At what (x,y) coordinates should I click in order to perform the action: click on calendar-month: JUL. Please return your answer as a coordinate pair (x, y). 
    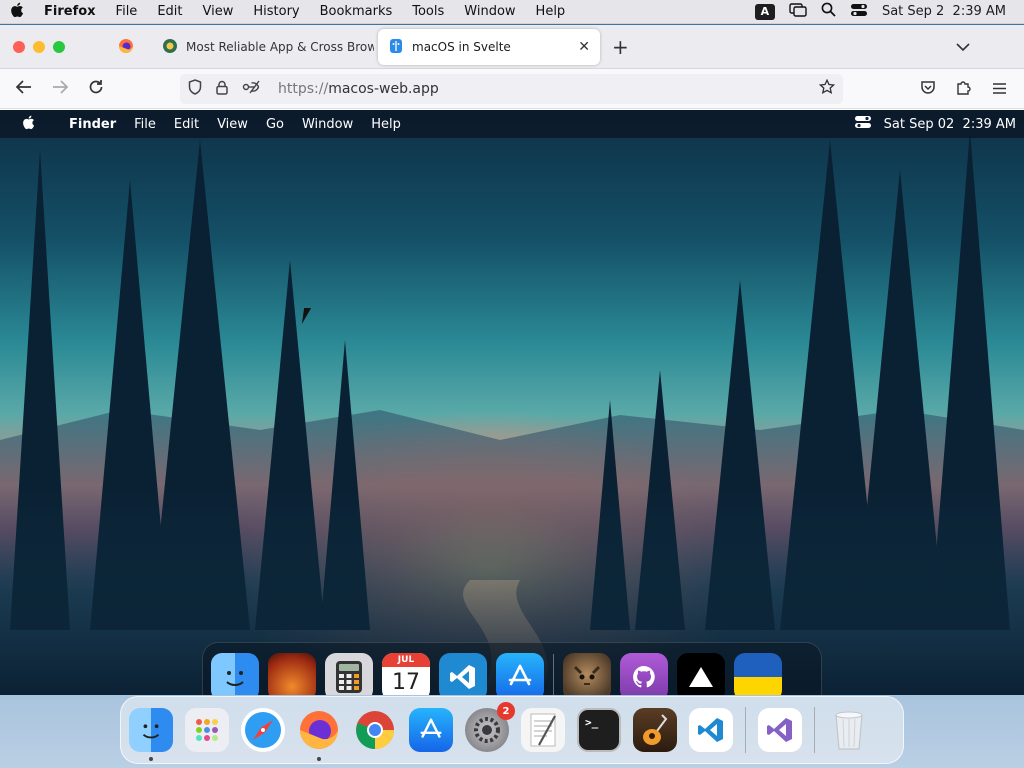
    Looking at the image, I should click on (406, 660).